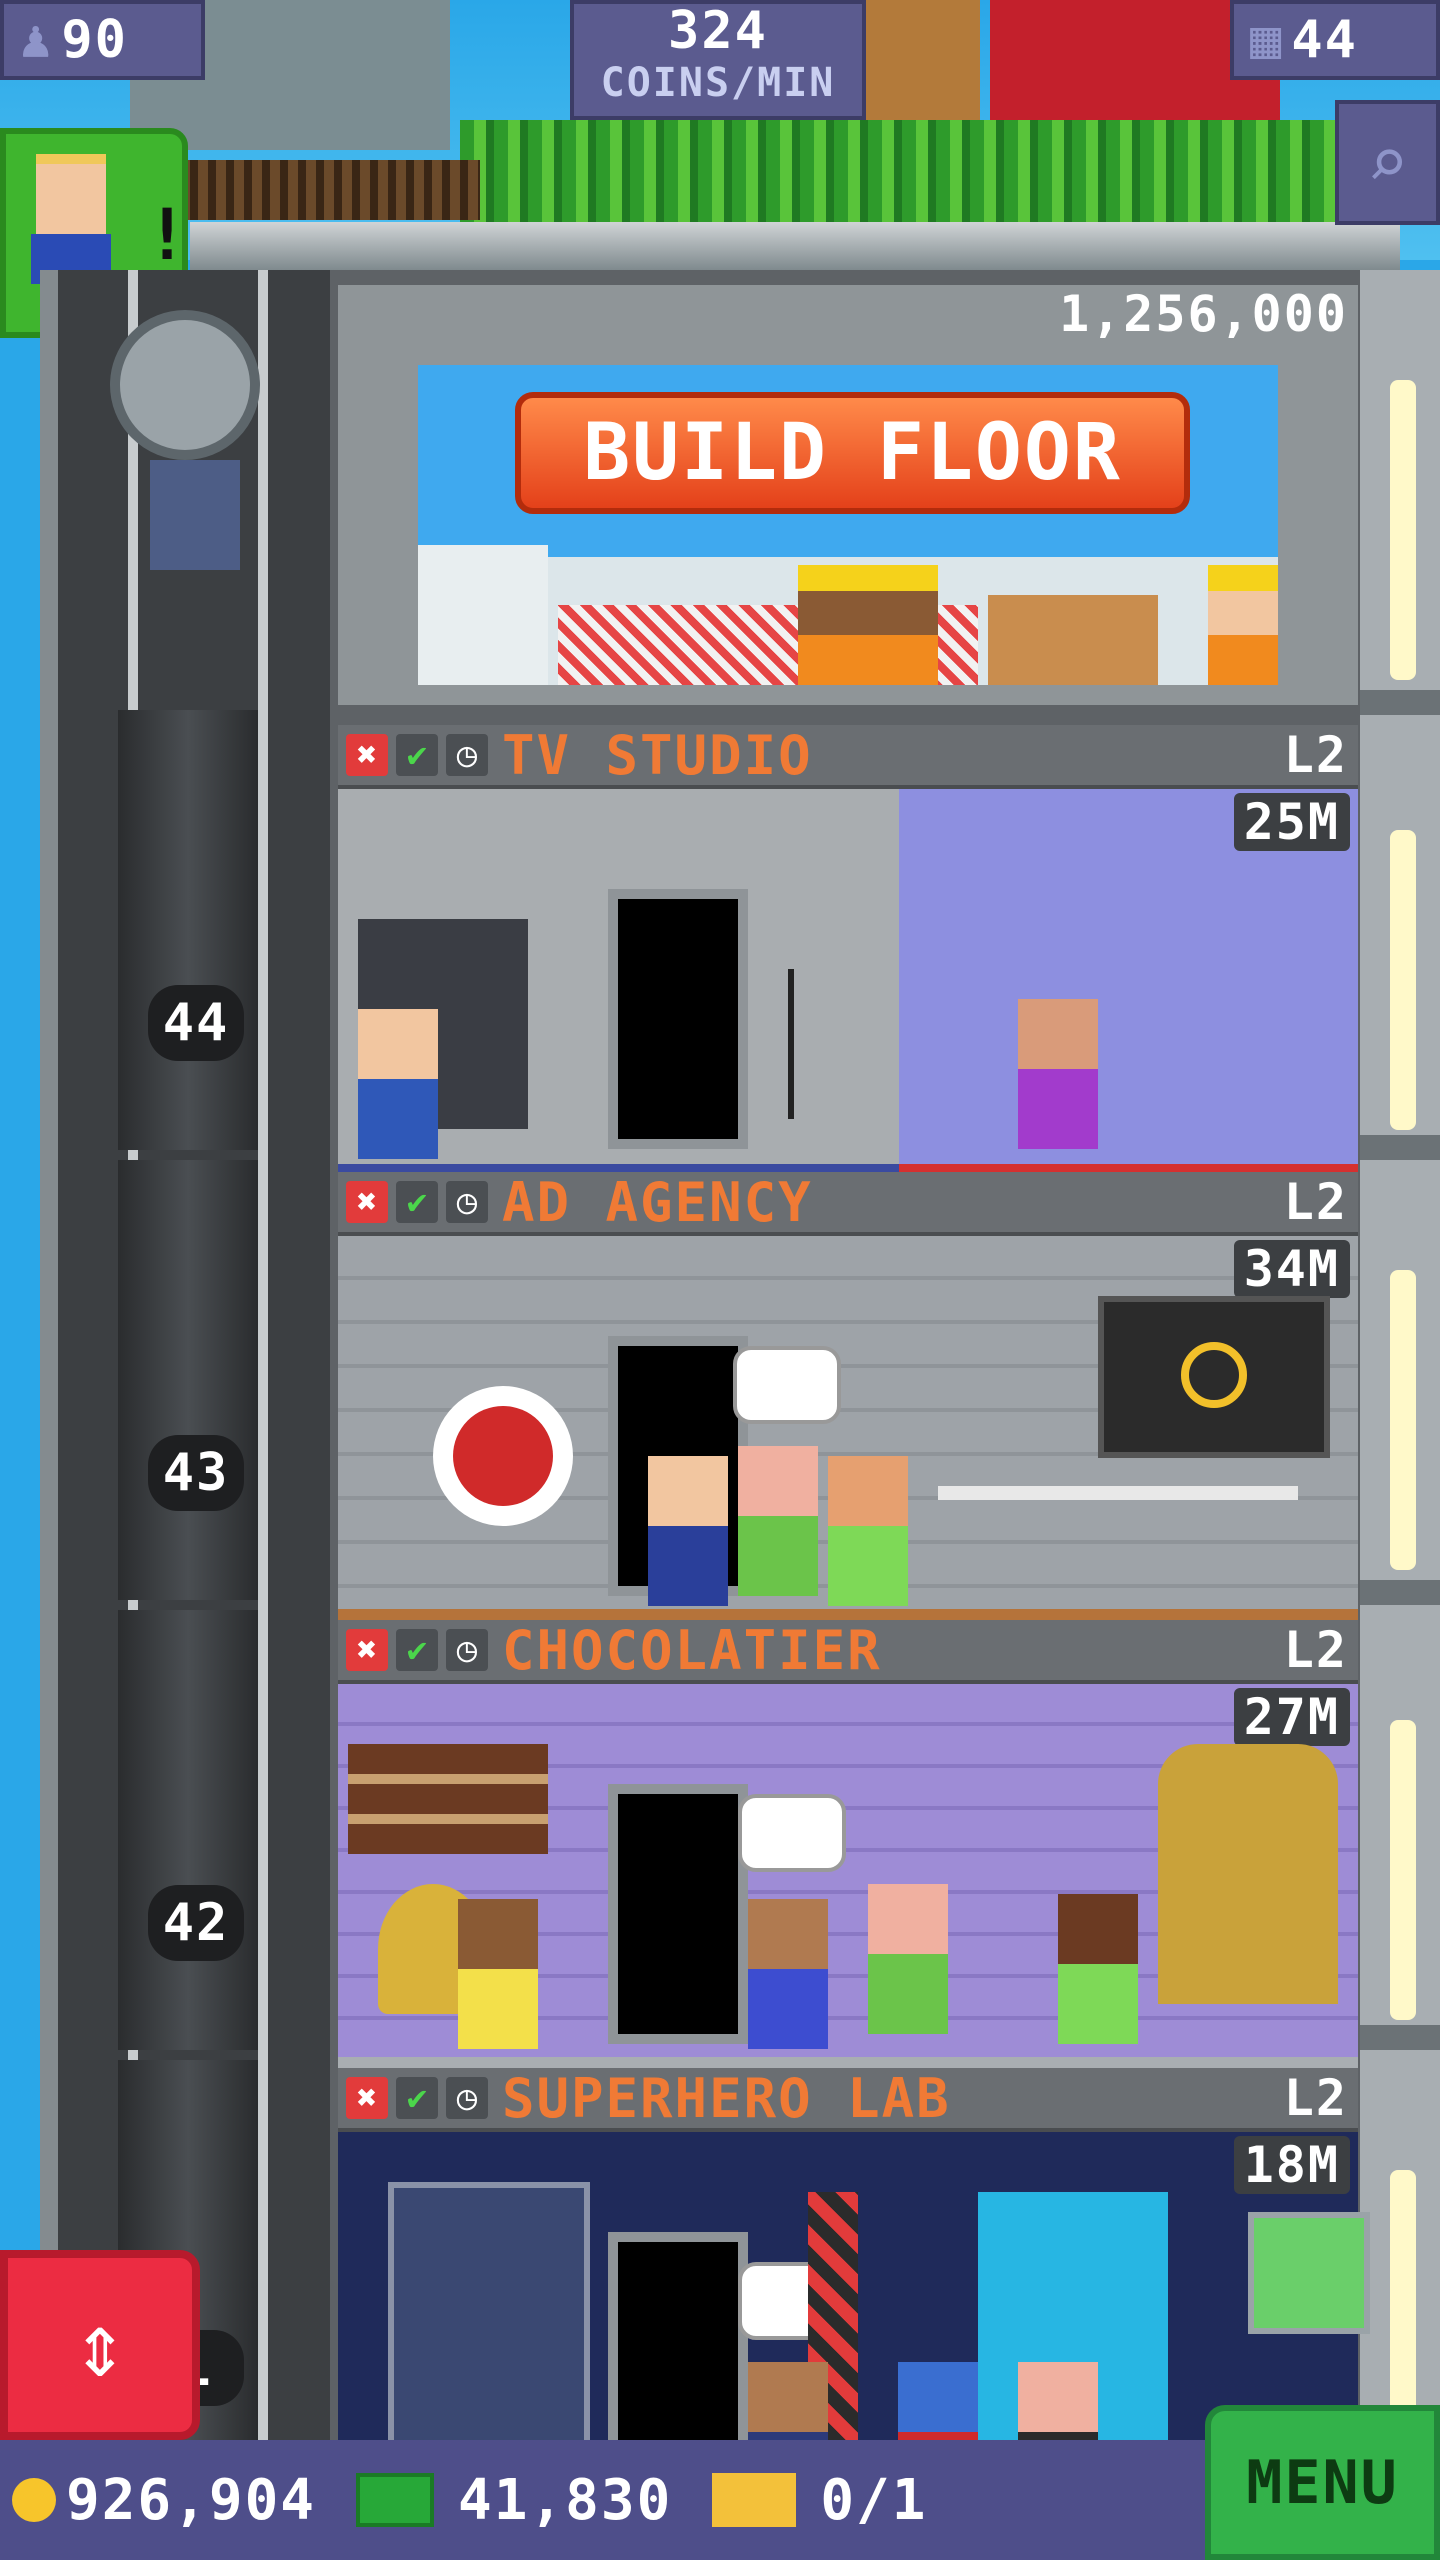 This screenshot has width=1440, height=2560. What do you see at coordinates (71, 199) in the screenshot?
I see `visitor-avatar` at bounding box center [71, 199].